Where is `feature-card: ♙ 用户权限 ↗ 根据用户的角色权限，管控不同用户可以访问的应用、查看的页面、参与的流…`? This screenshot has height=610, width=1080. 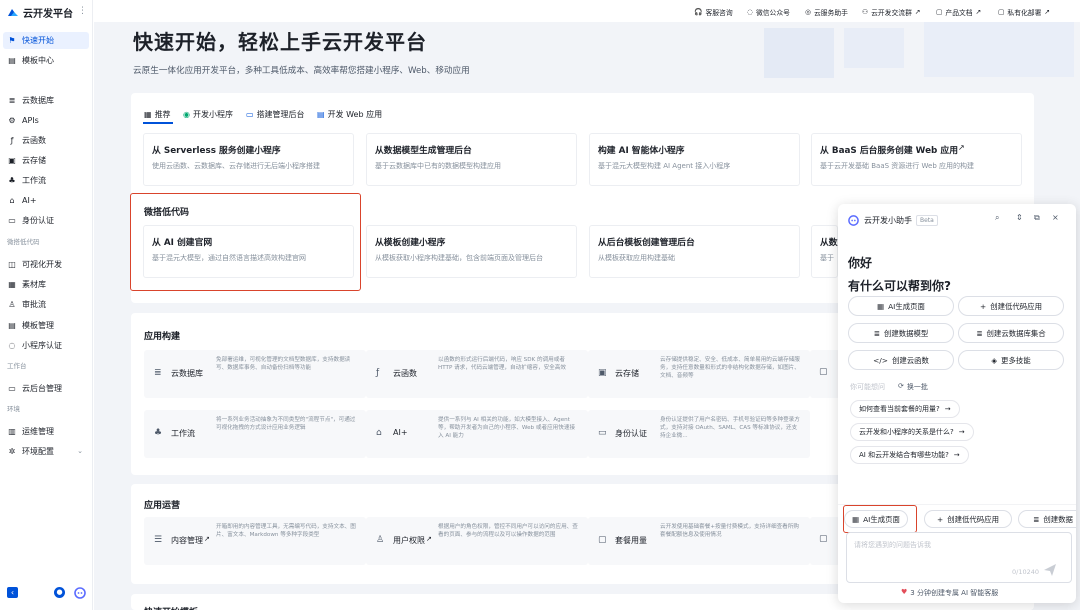 feature-card: ♙ 用户权限 ↗ 根据用户的角色权限，管控不同用户可以访问的应用、查看的页面、参与的流… is located at coordinates (477, 541).